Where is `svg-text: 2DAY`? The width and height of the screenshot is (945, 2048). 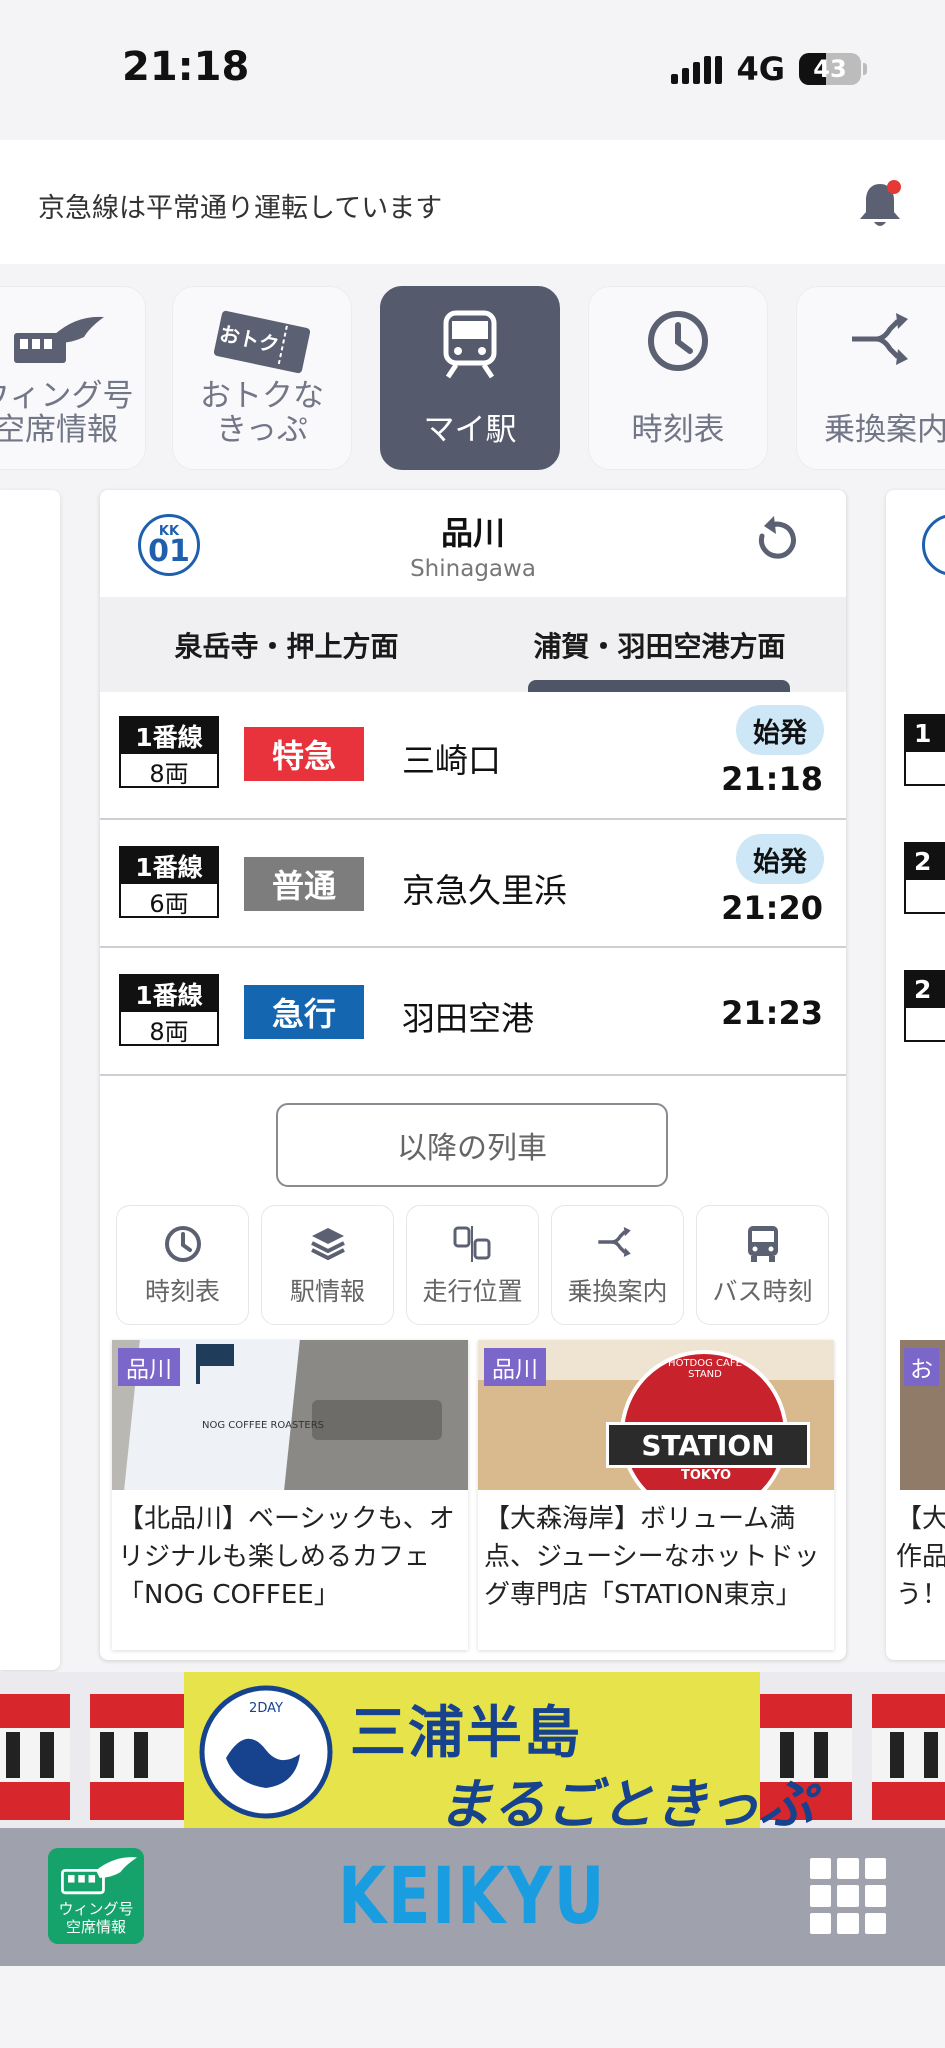
svg-text: 2DAY is located at coordinates (266, 1708).